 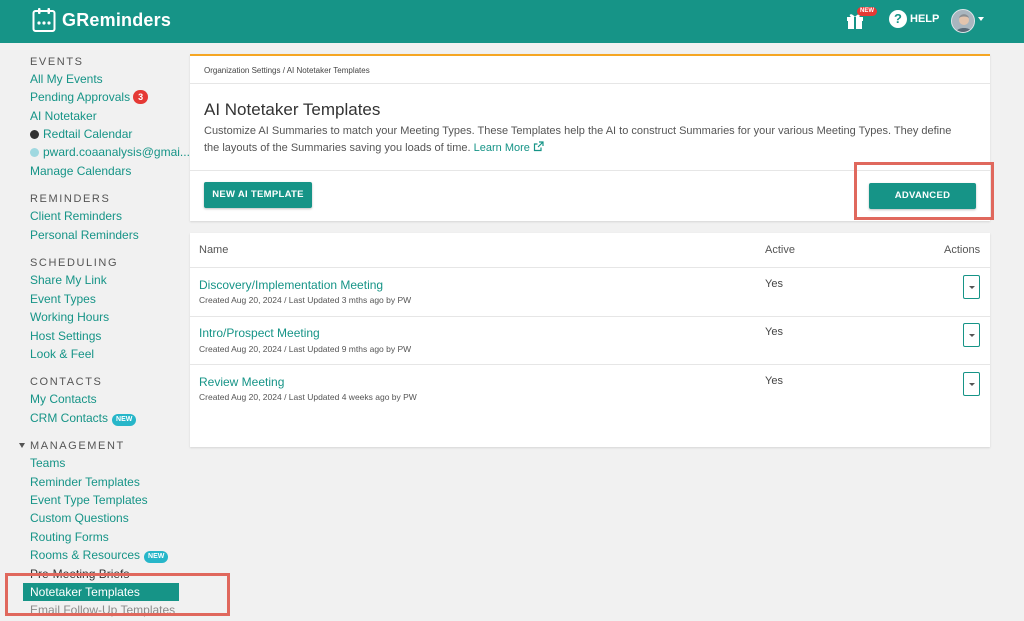 I want to click on column-header-actions: Actions, so click(x=962, y=250).